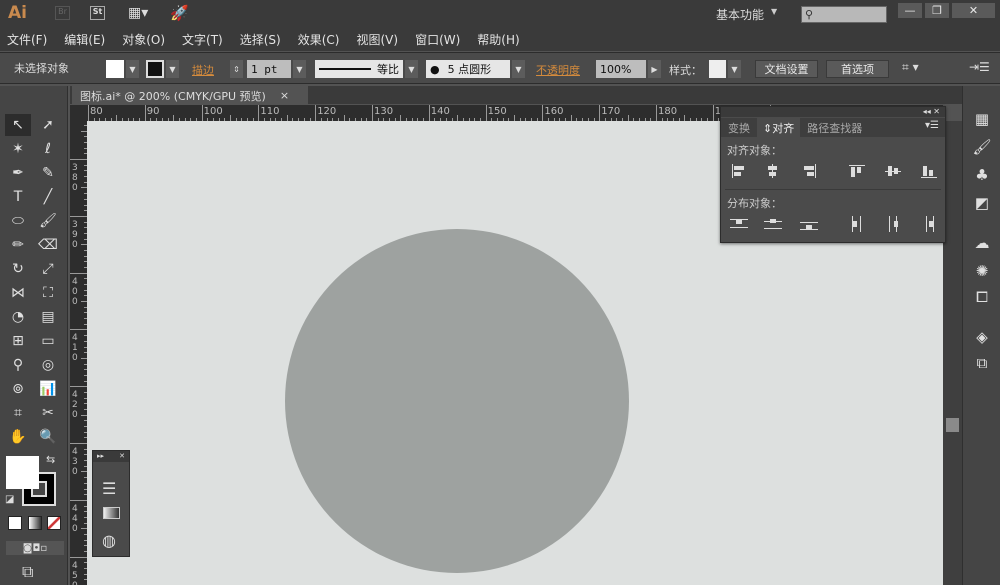  I want to click on gradient-panel-icon, so click(111, 513).